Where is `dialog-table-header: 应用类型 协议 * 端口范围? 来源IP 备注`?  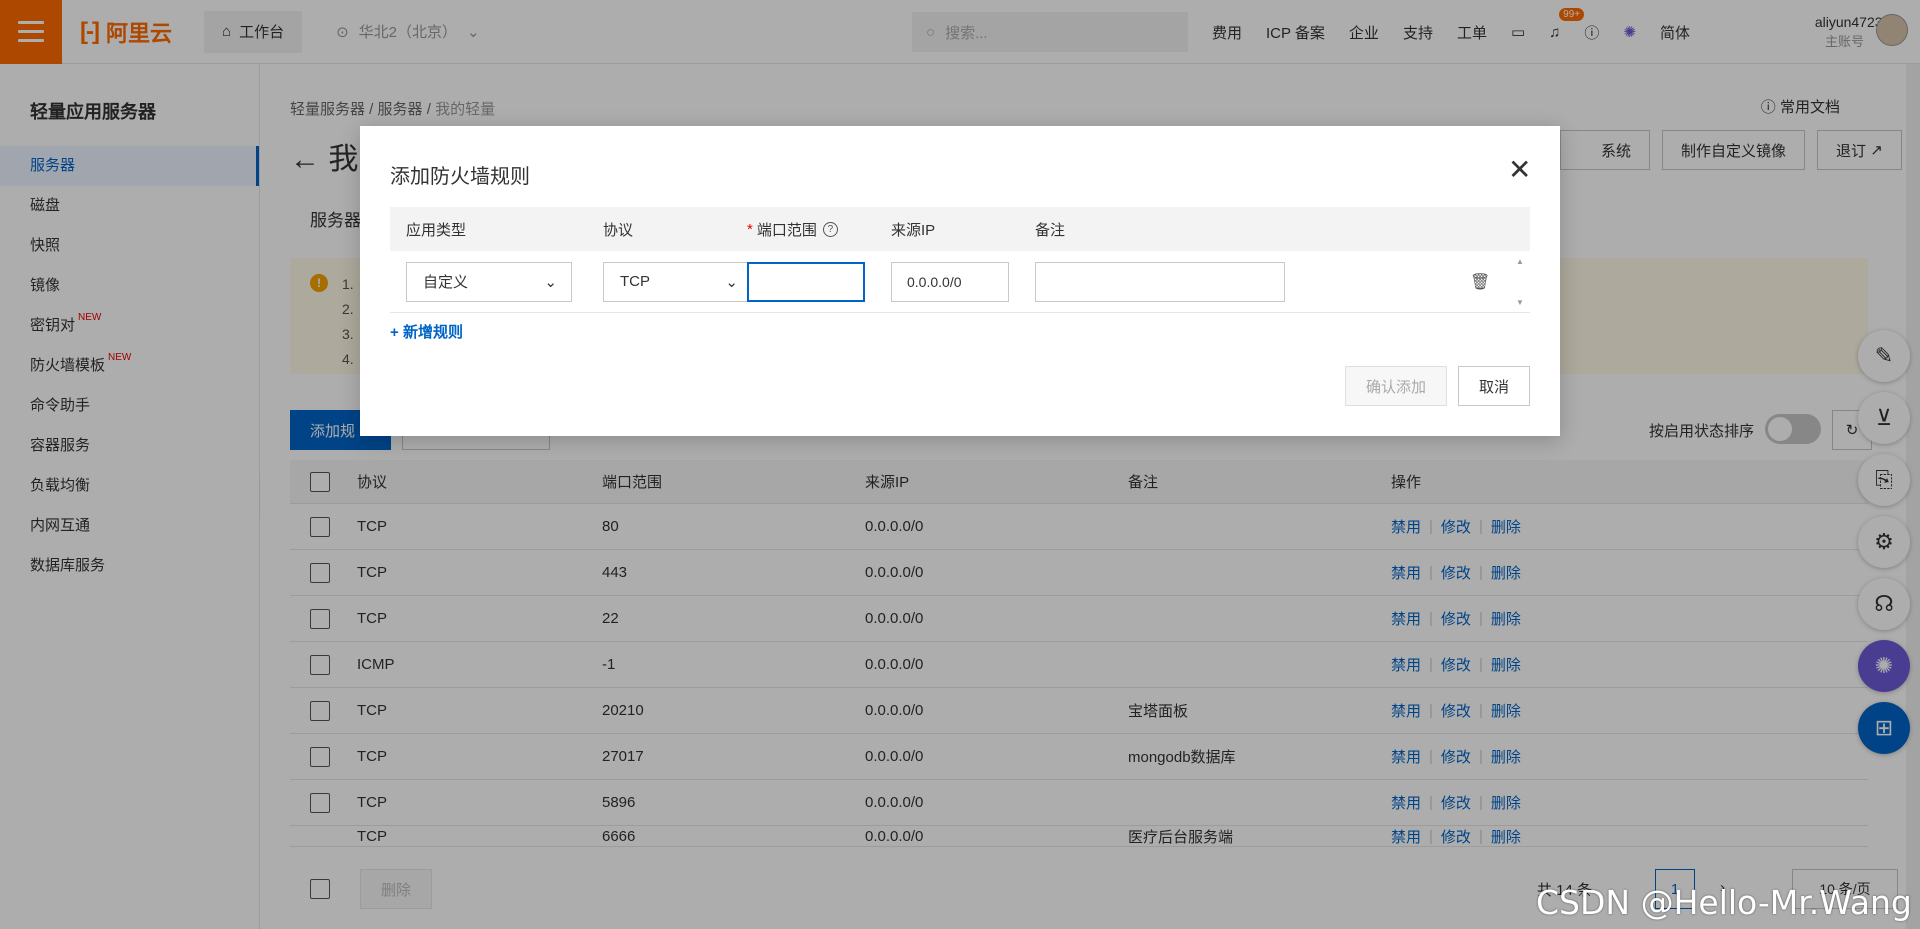 dialog-table-header: 应用类型 协议 * 端口范围? 来源IP 备注 is located at coordinates (960, 229).